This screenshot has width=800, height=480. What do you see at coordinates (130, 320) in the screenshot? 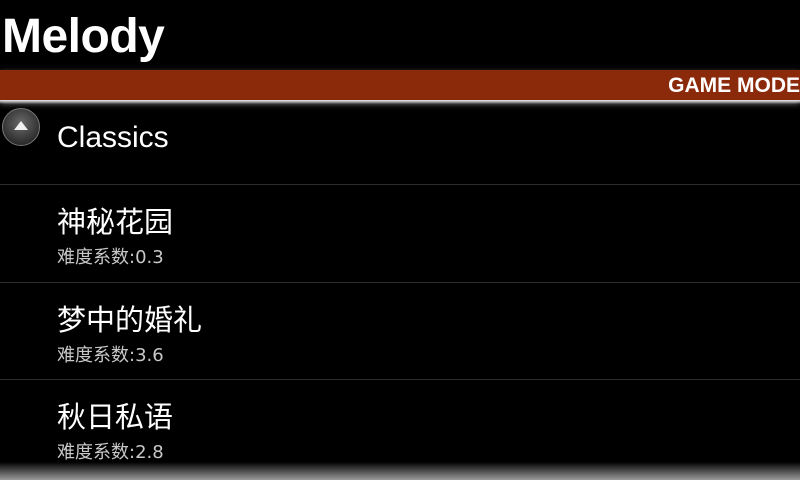
I see `song-title: 梦中的婚礼` at bounding box center [130, 320].